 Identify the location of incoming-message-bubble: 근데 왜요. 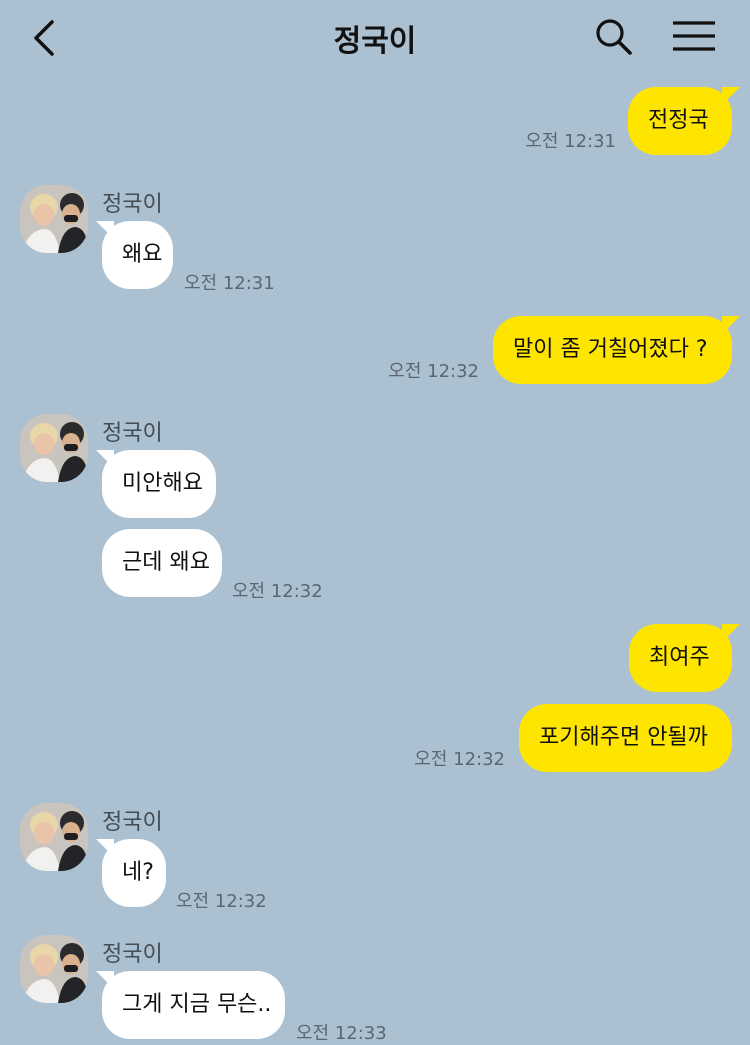
(162, 563).